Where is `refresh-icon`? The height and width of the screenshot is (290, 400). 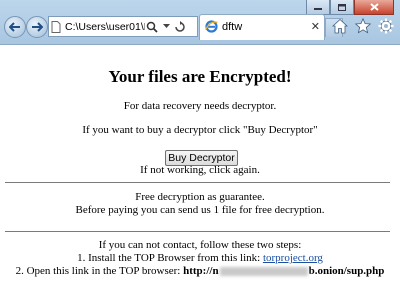
refresh-icon is located at coordinates (180, 26).